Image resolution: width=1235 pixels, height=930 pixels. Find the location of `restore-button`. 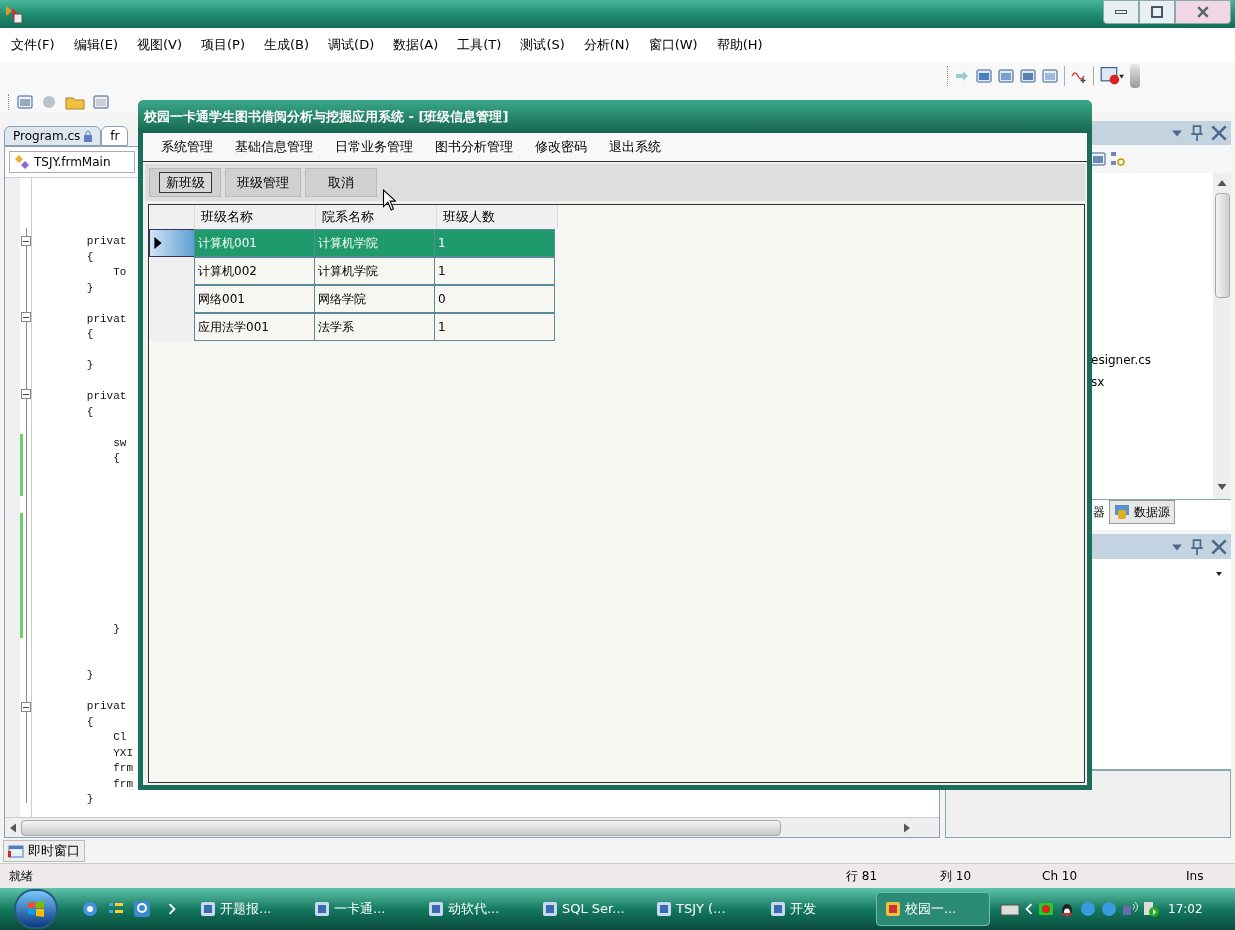

restore-button is located at coordinates (1157, 12).